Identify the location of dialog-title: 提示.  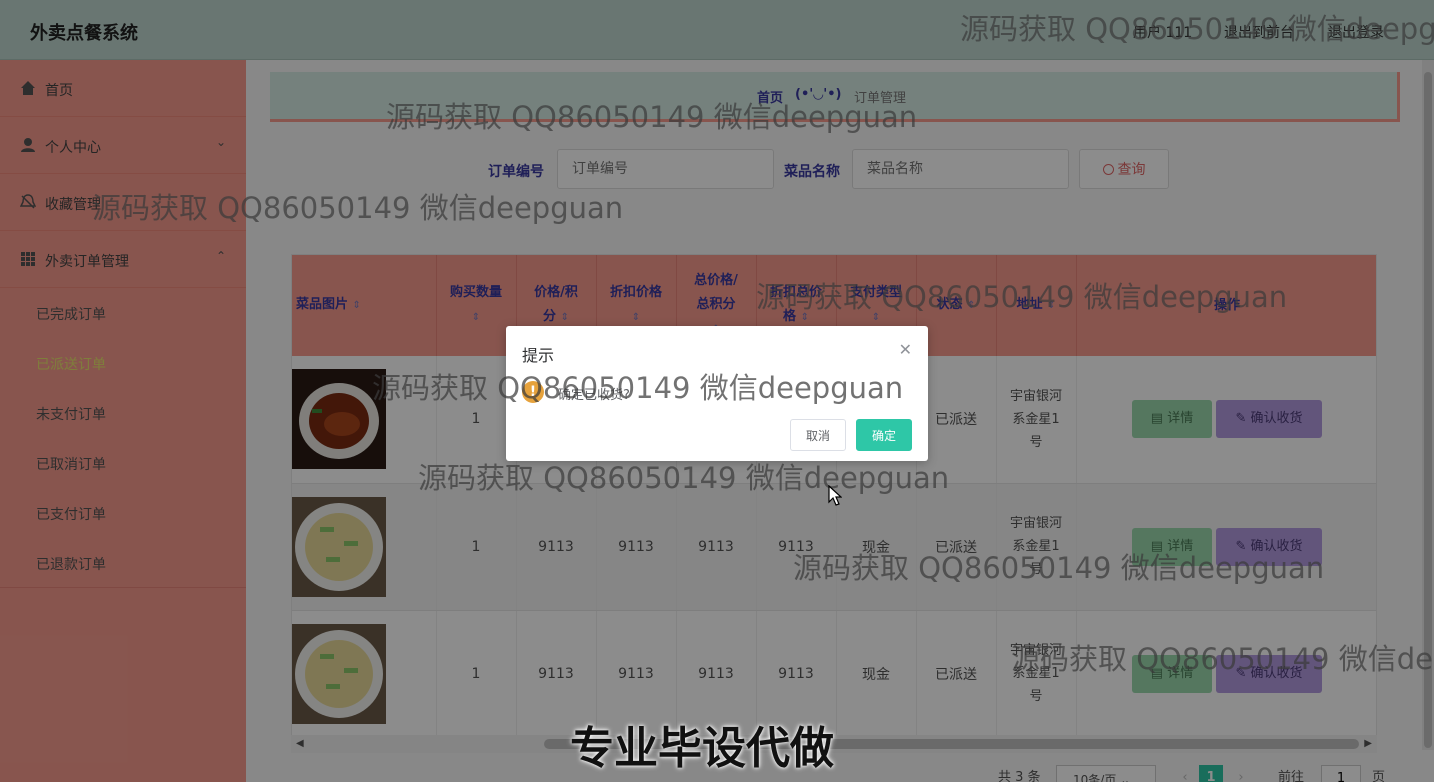
(538, 355).